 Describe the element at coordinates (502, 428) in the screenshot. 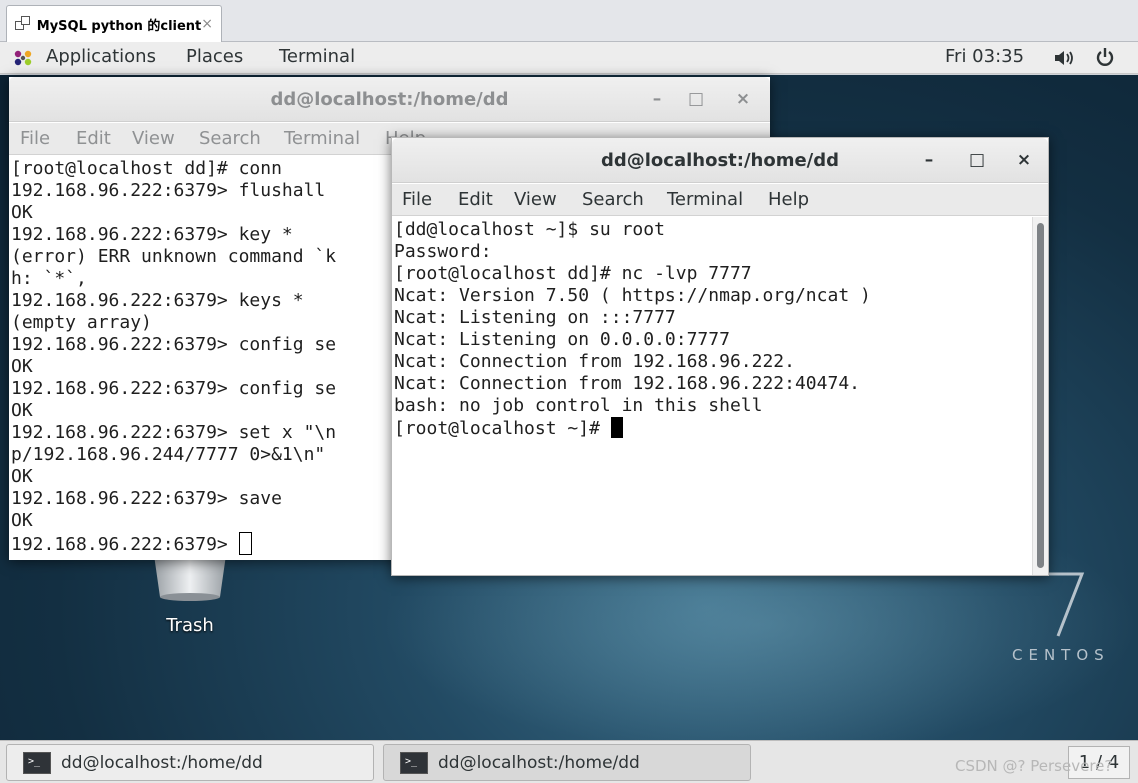

I see `terminal-prompt: [root@localhost ~]#` at that location.